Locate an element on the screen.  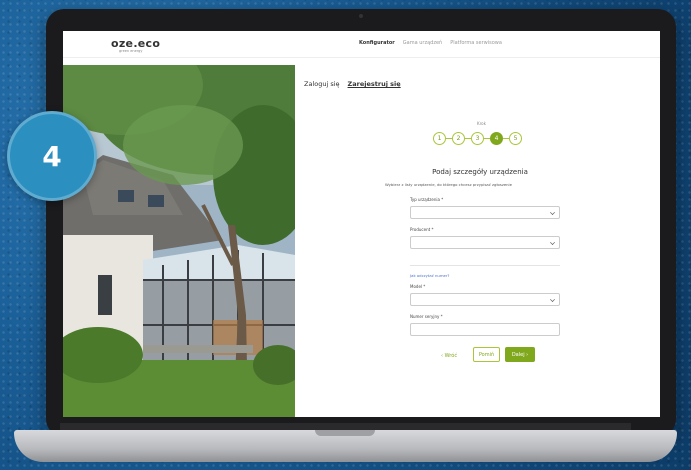
stepper: 1 2 3 4 5 is located at coordinates (477, 138).